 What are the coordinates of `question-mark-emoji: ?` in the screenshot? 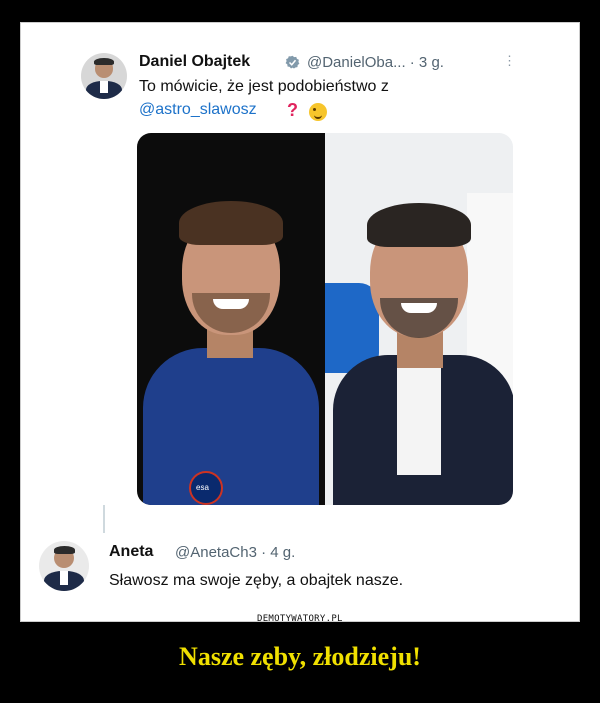 It's located at (292, 110).